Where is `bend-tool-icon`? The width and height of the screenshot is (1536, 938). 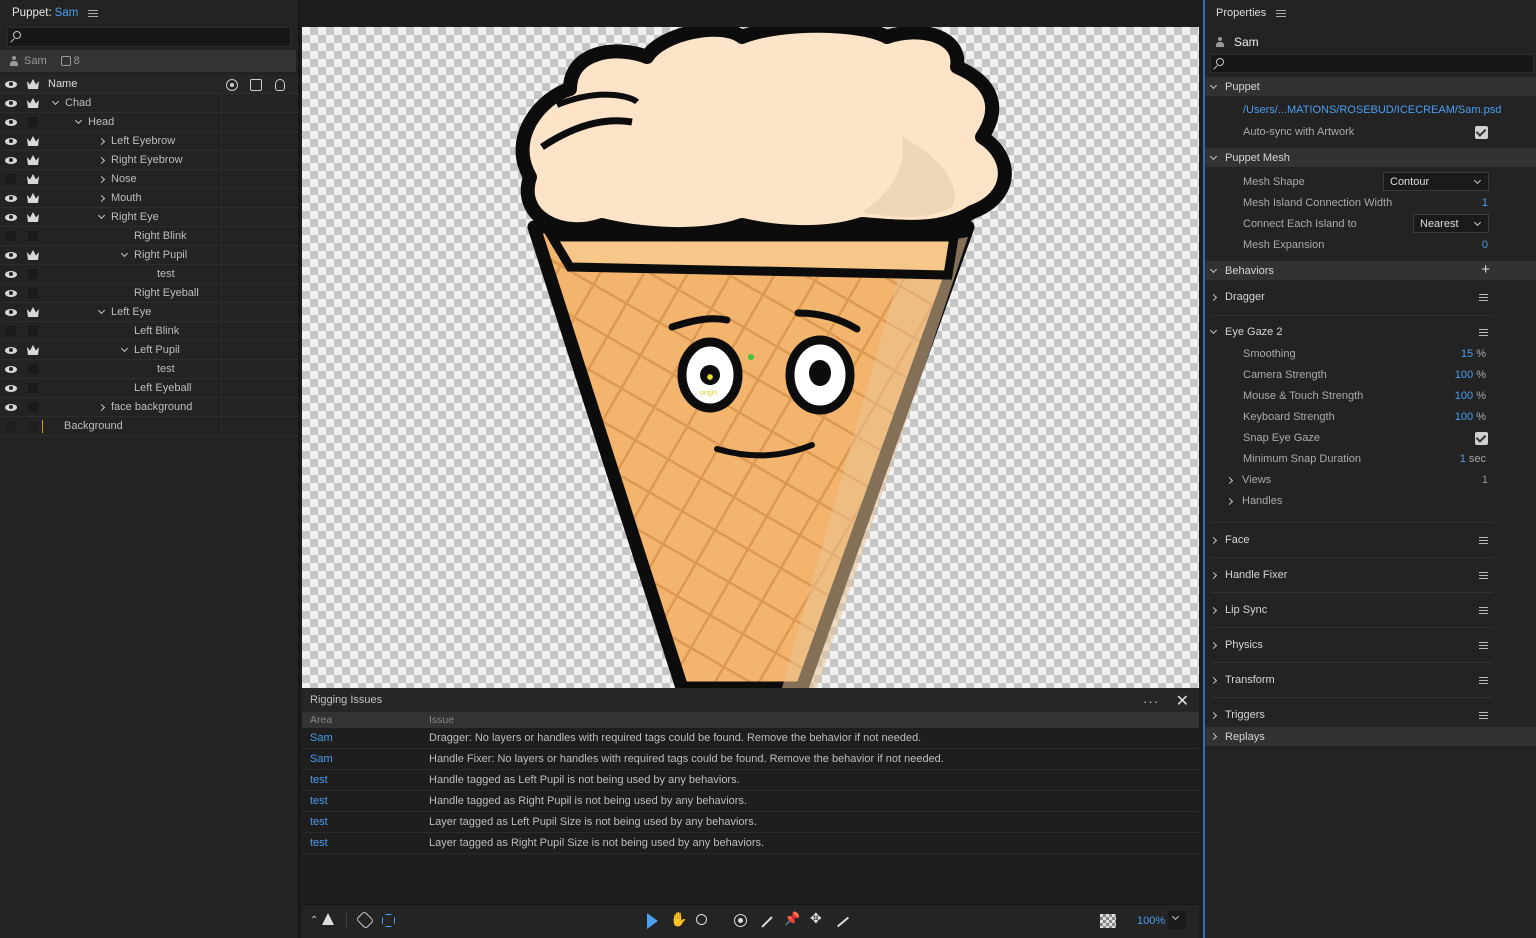 bend-tool-icon is located at coordinates (843, 922).